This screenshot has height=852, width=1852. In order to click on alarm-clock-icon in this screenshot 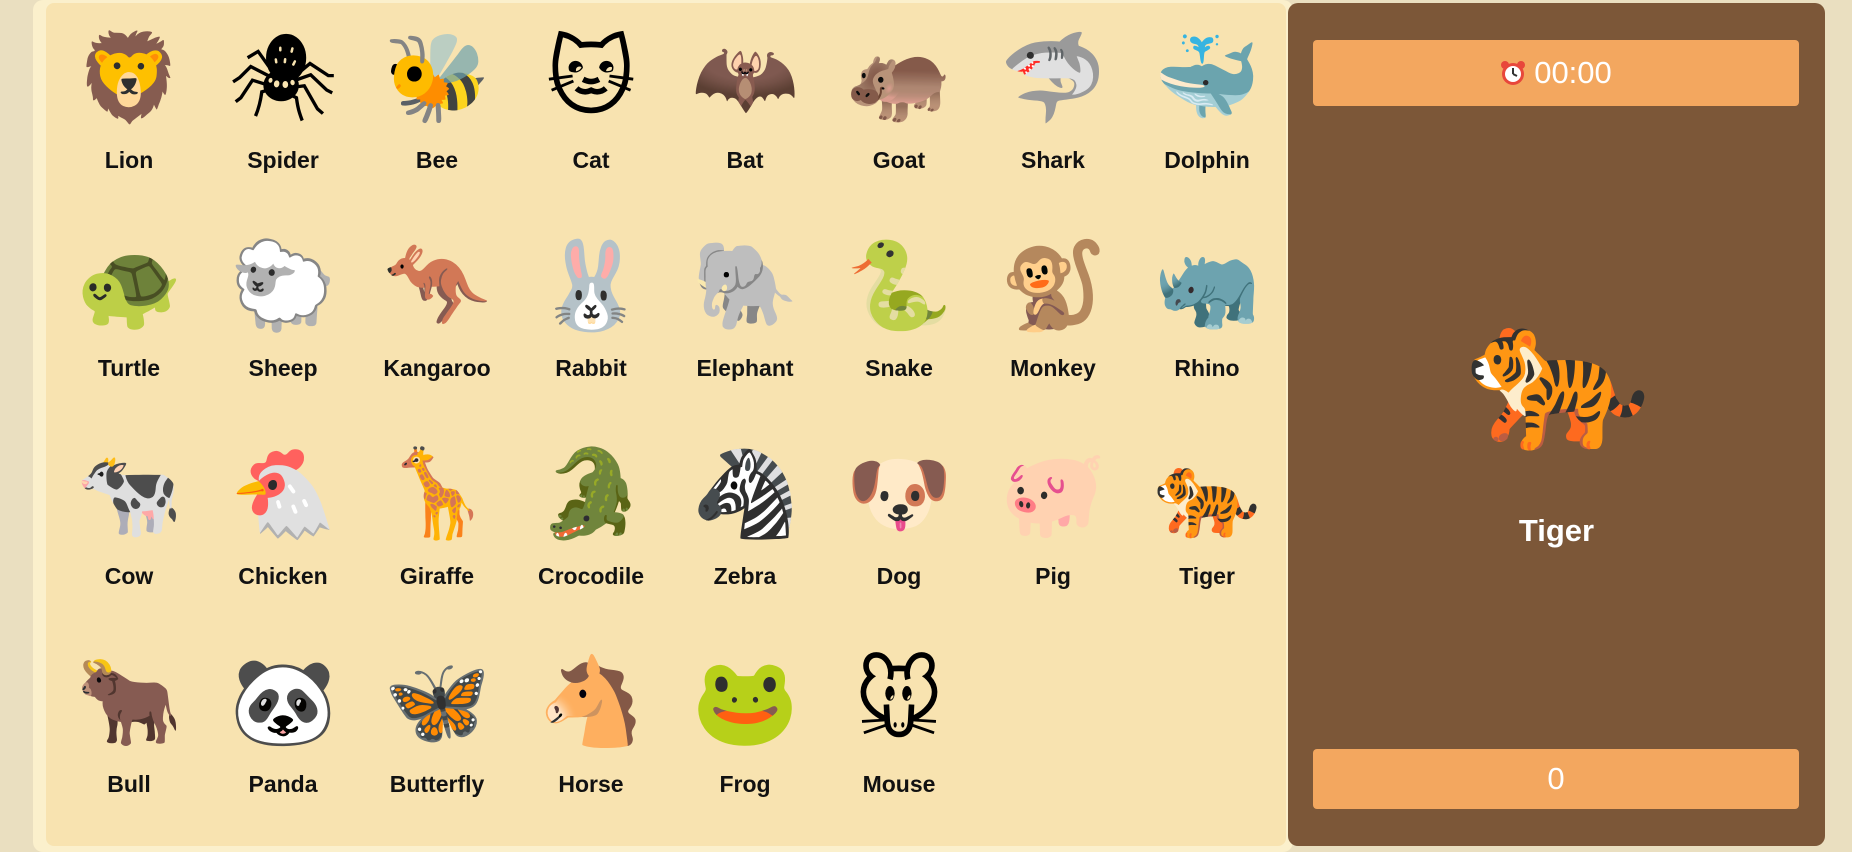, I will do `click(1513, 73)`.